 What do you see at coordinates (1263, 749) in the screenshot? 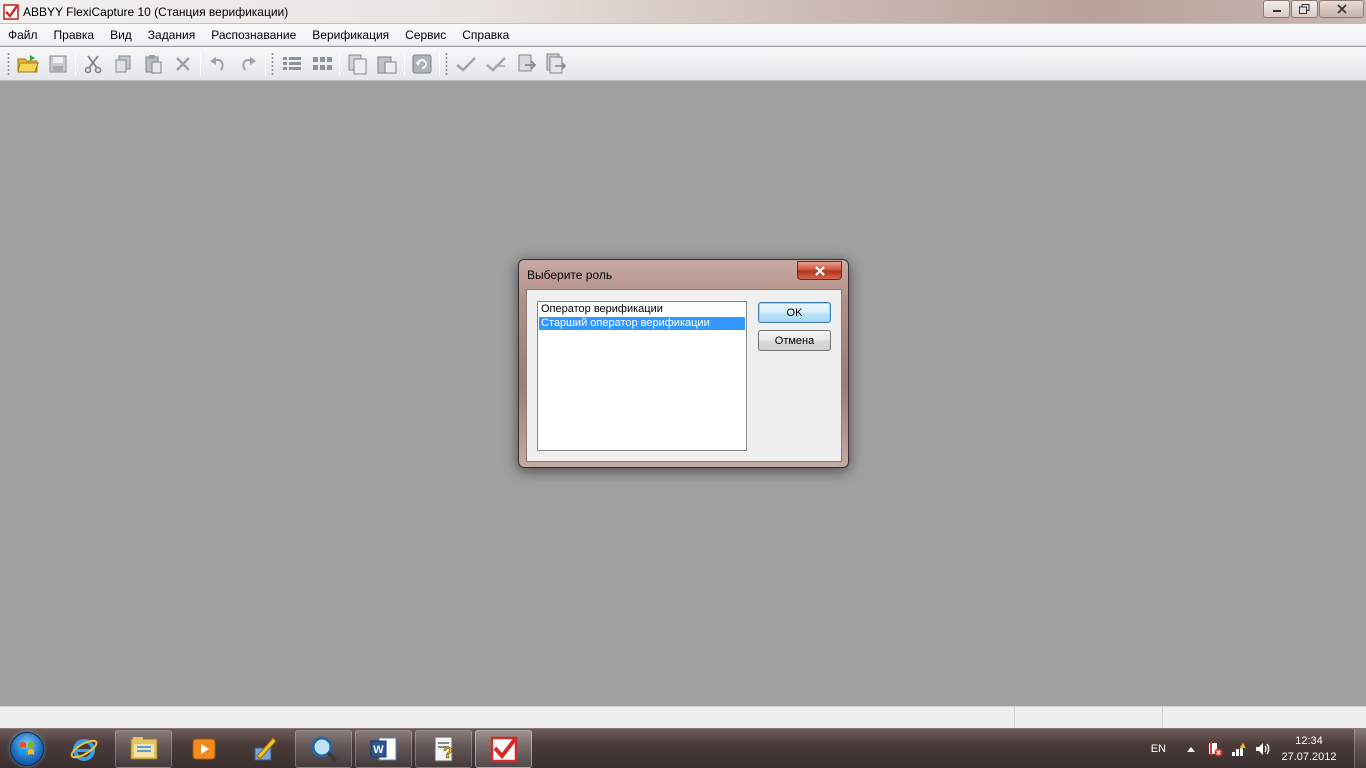
I see `volume-icon` at bounding box center [1263, 749].